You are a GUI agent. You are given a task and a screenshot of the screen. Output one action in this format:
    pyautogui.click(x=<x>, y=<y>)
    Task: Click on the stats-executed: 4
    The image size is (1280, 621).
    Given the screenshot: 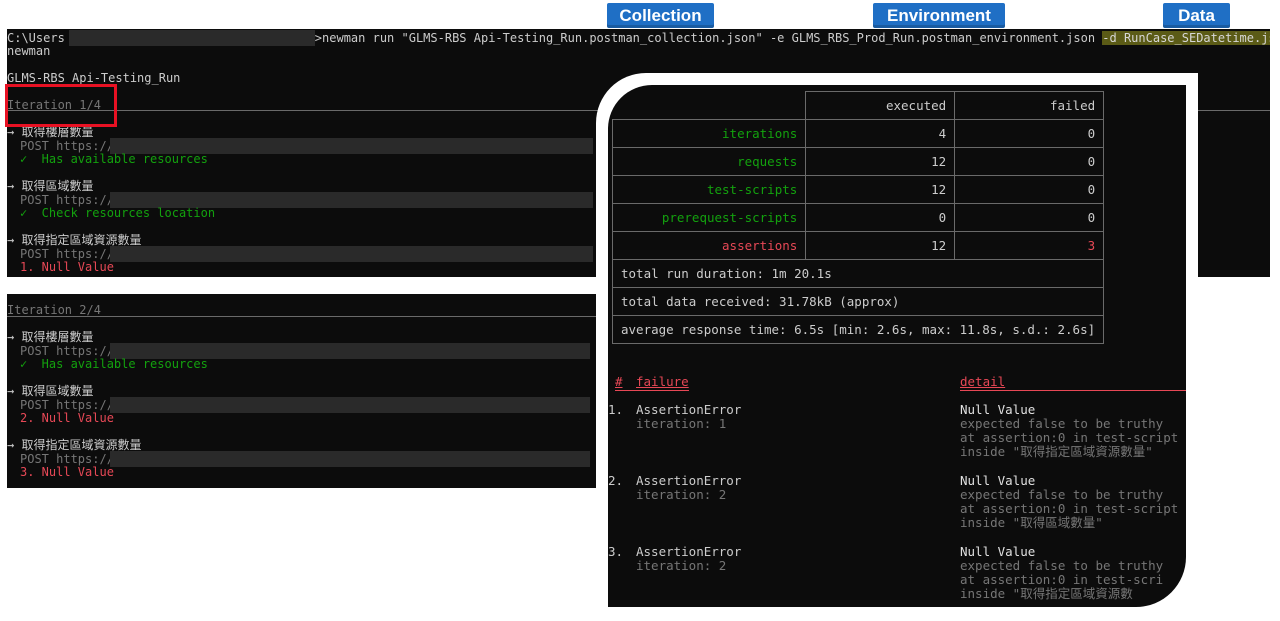 What is the action you would take?
    pyautogui.click(x=880, y=133)
    